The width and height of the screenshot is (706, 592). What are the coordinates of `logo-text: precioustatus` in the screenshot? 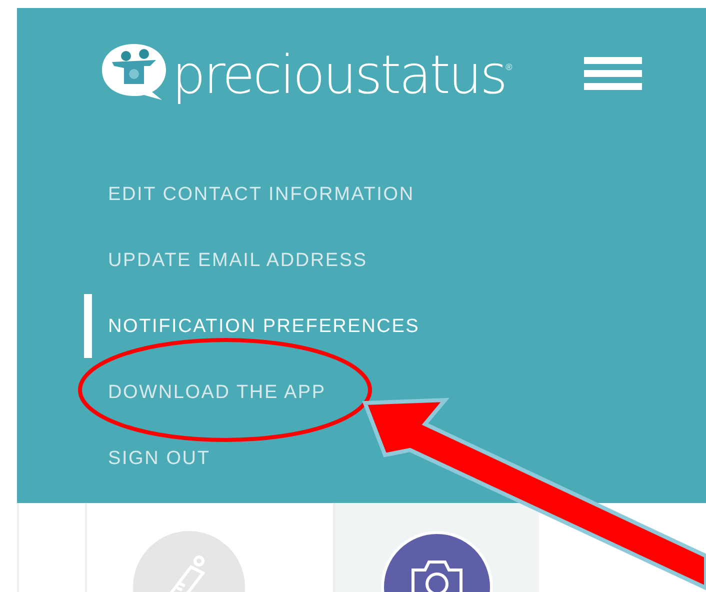 It's located at (339, 75).